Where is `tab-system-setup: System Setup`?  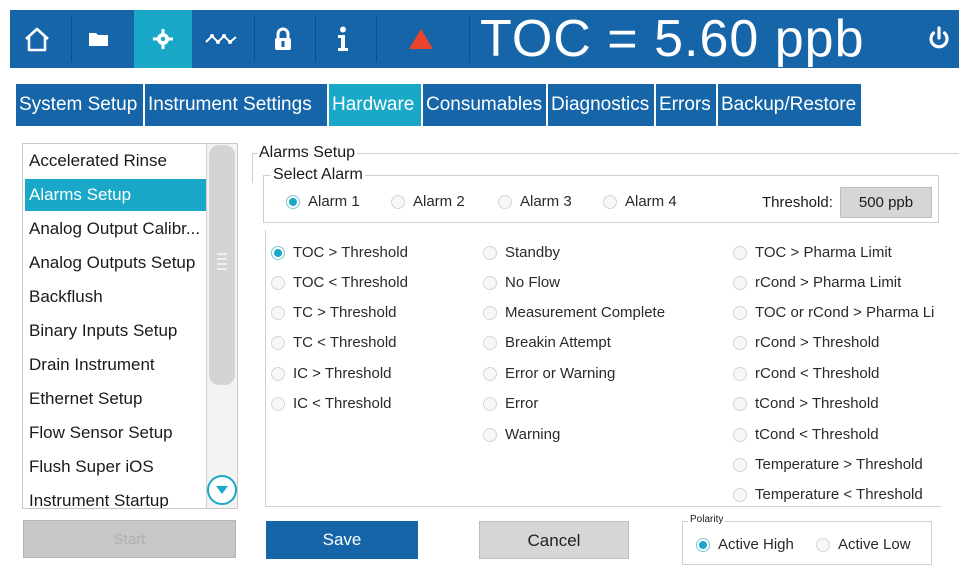
tab-system-setup: System Setup is located at coordinates (79, 105).